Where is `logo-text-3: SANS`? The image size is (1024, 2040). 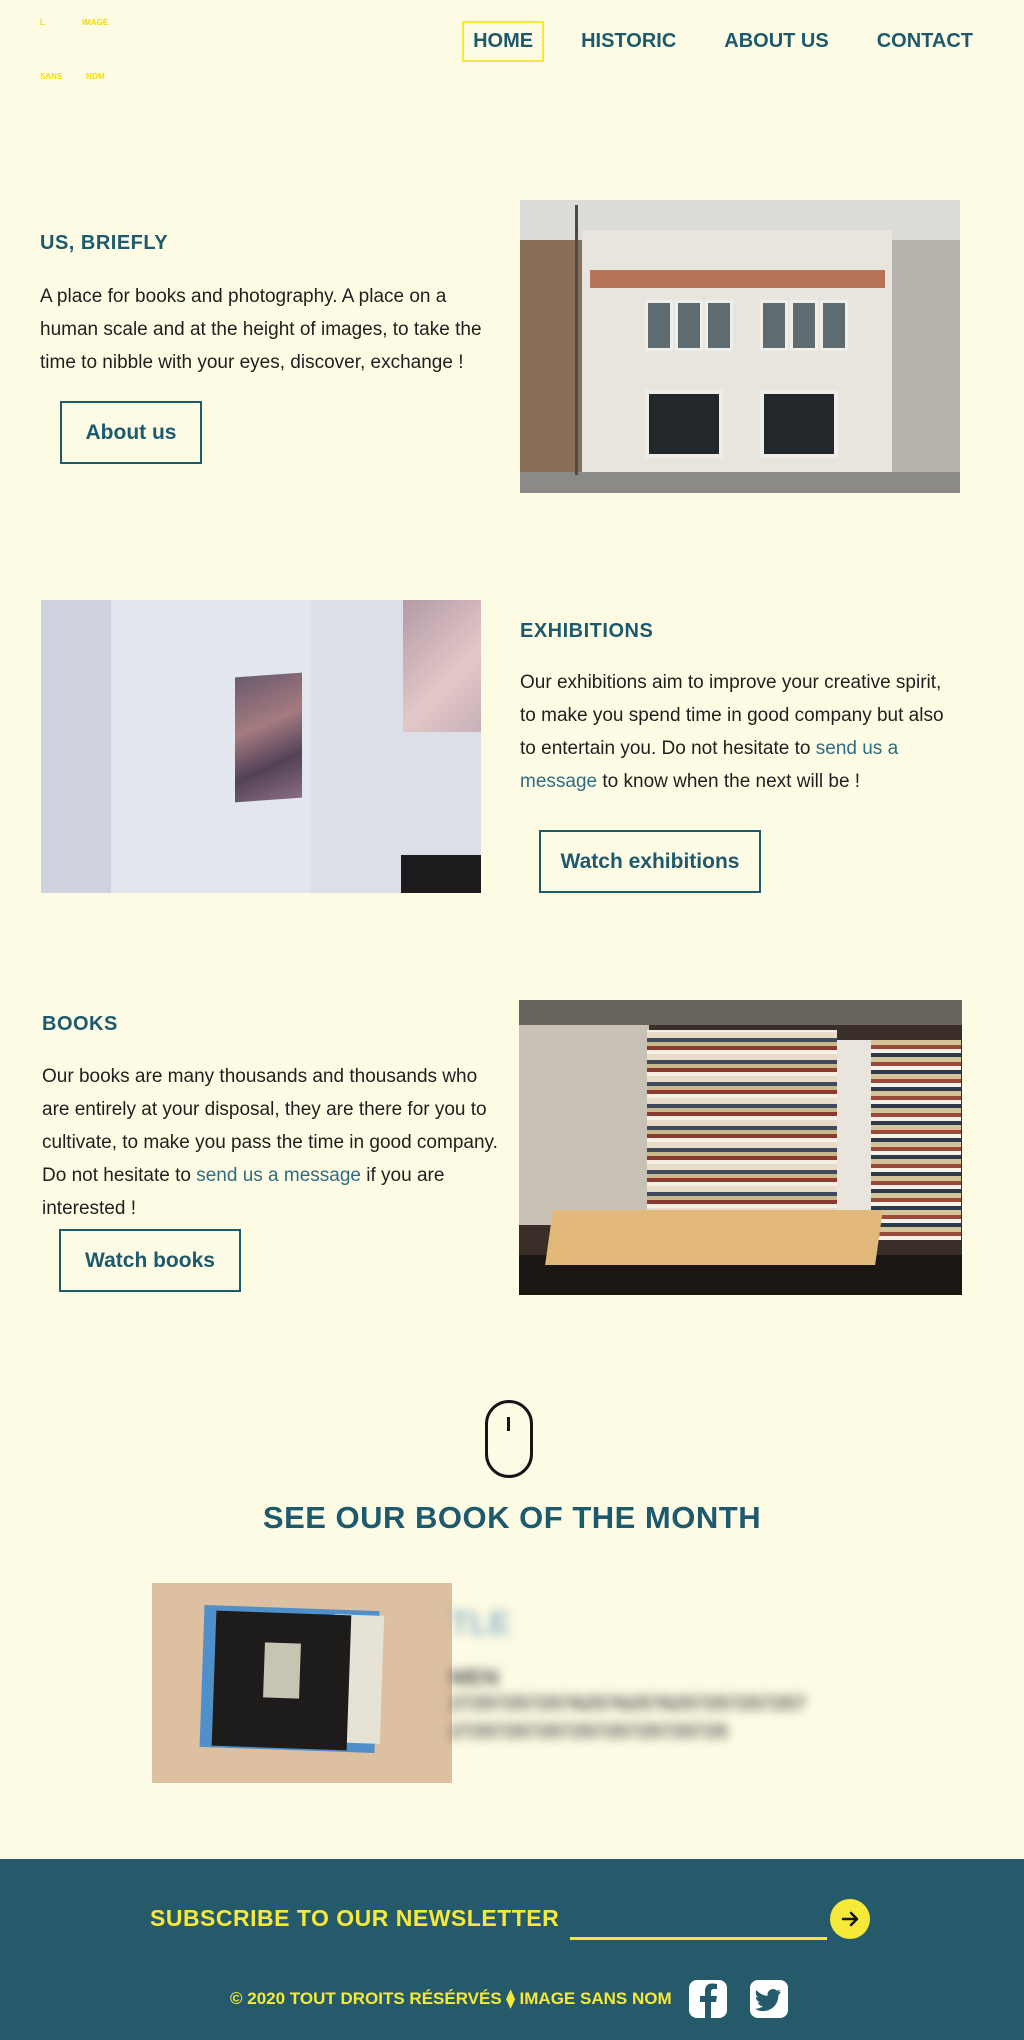 logo-text-3: SANS is located at coordinates (51, 76).